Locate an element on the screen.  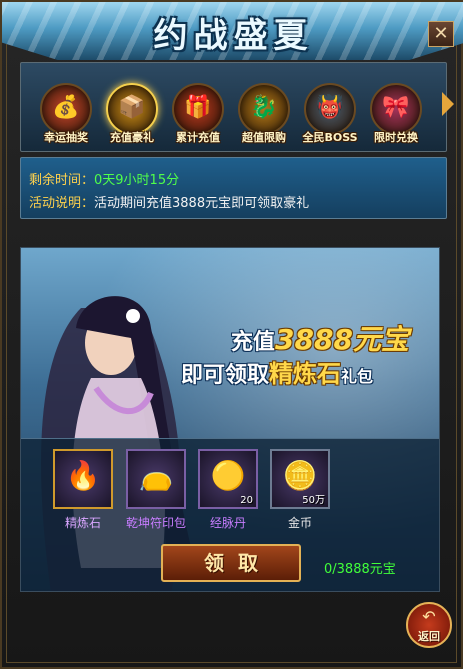
tab-world-boss: 👹 全民BOSS is located at coordinates (330, 109).